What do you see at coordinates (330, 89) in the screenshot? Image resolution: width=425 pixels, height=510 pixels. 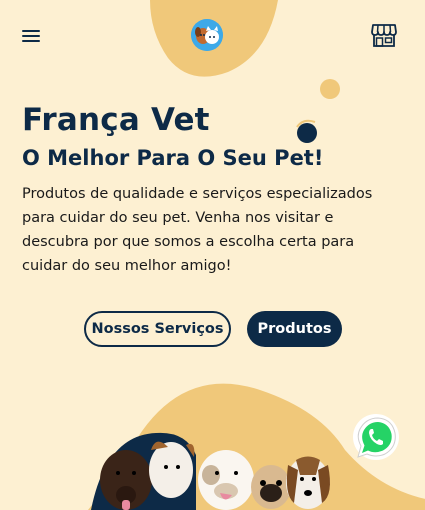 I see `decor-dot-tan` at bounding box center [330, 89].